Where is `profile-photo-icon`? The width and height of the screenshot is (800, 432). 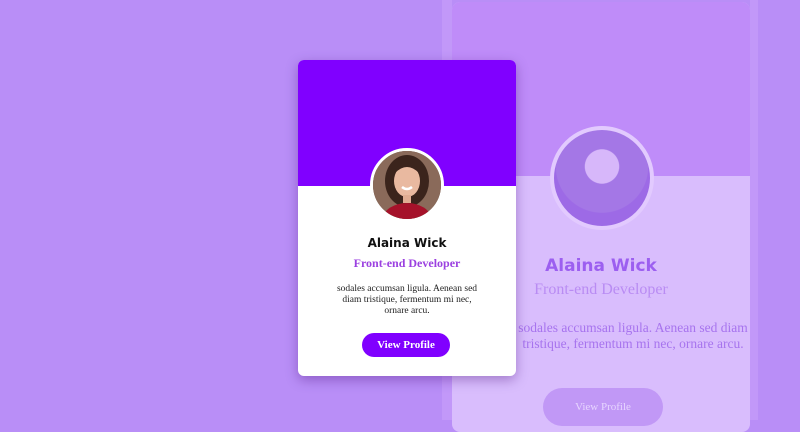
profile-photo-icon is located at coordinates (407, 185).